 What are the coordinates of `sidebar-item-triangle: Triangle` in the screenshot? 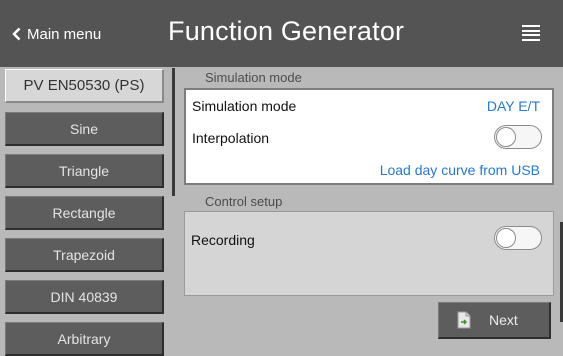 It's located at (84, 171).